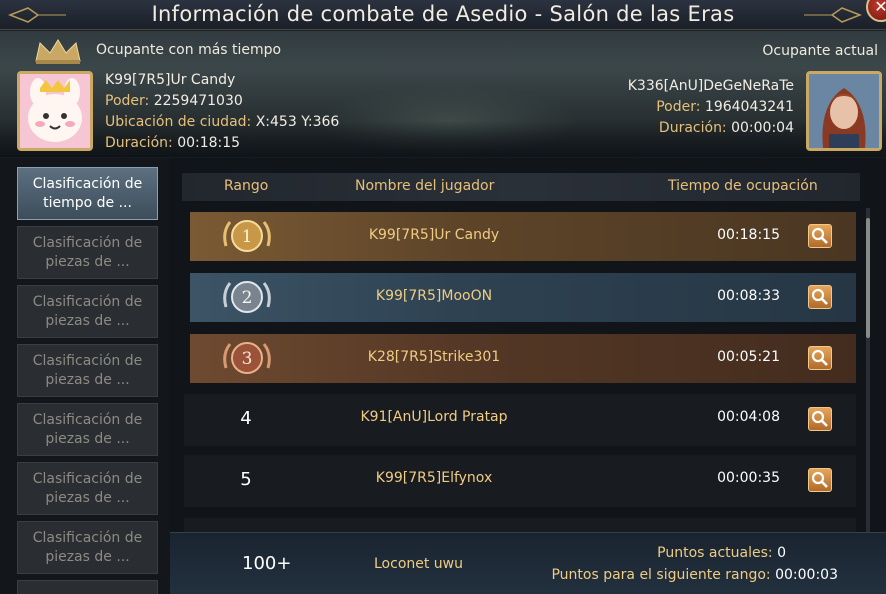 This screenshot has height=594, width=886. Describe the element at coordinates (198, 101) in the screenshot. I see `longest-occupant-power: 2259471030` at that location.